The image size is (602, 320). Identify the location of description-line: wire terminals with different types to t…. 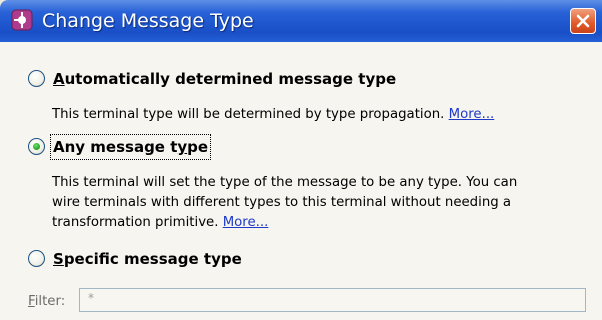
(282, 202).